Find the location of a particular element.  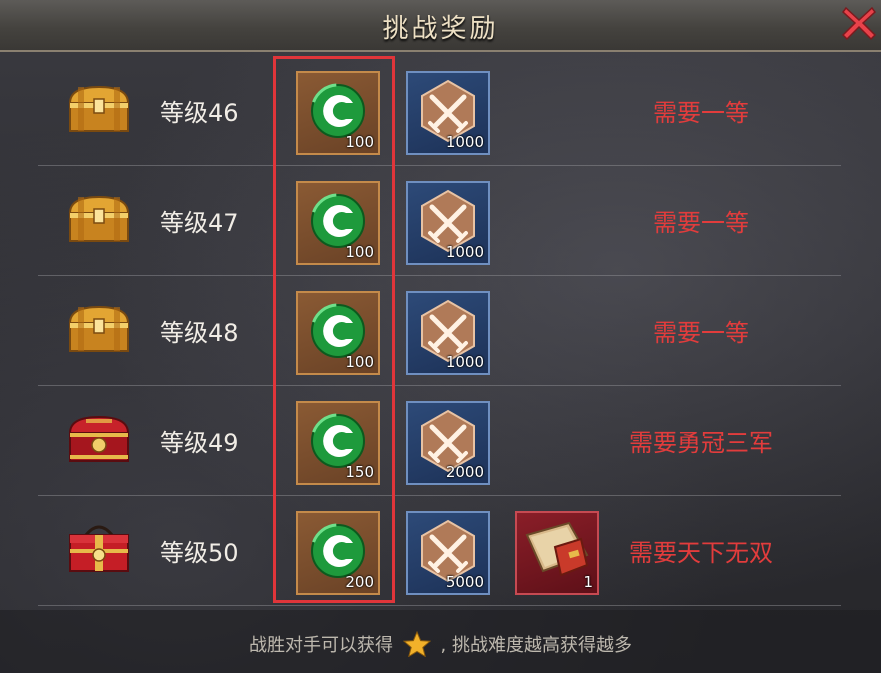

close-button is located at coordinates (859, 23).